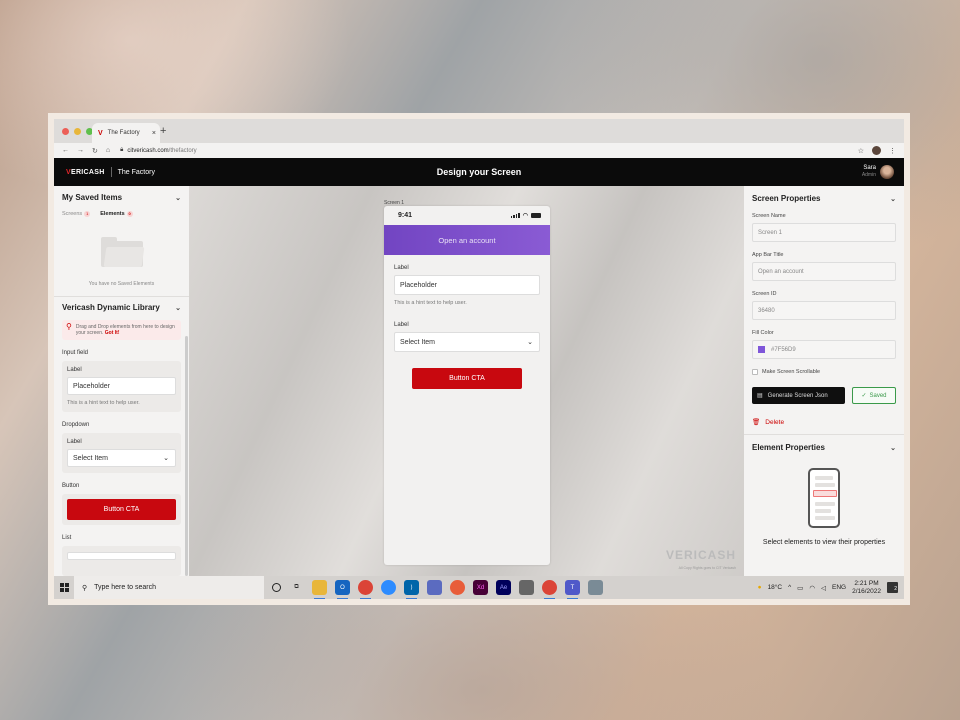 This screenshot has height=720, width=960. What do you see at coordinates (798, 395) in the screenshot?
I see `generate-json-button: ▤ Generate Screen Json` at bounding box center [798, 395].